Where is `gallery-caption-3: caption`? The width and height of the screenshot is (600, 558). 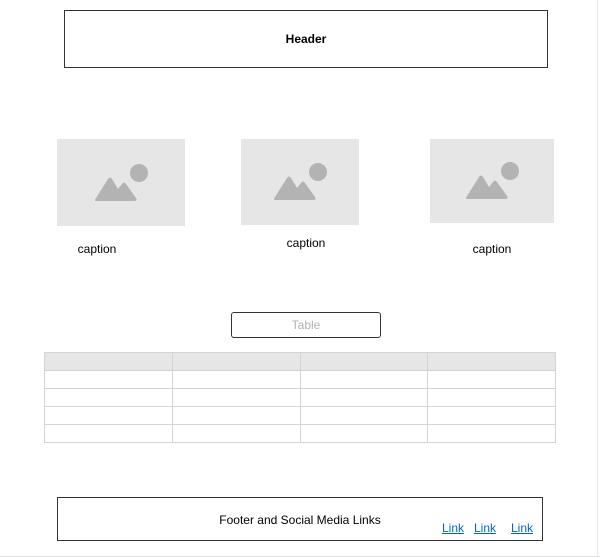
gallery-caption-3: caption is located at coordinates (492, 249).